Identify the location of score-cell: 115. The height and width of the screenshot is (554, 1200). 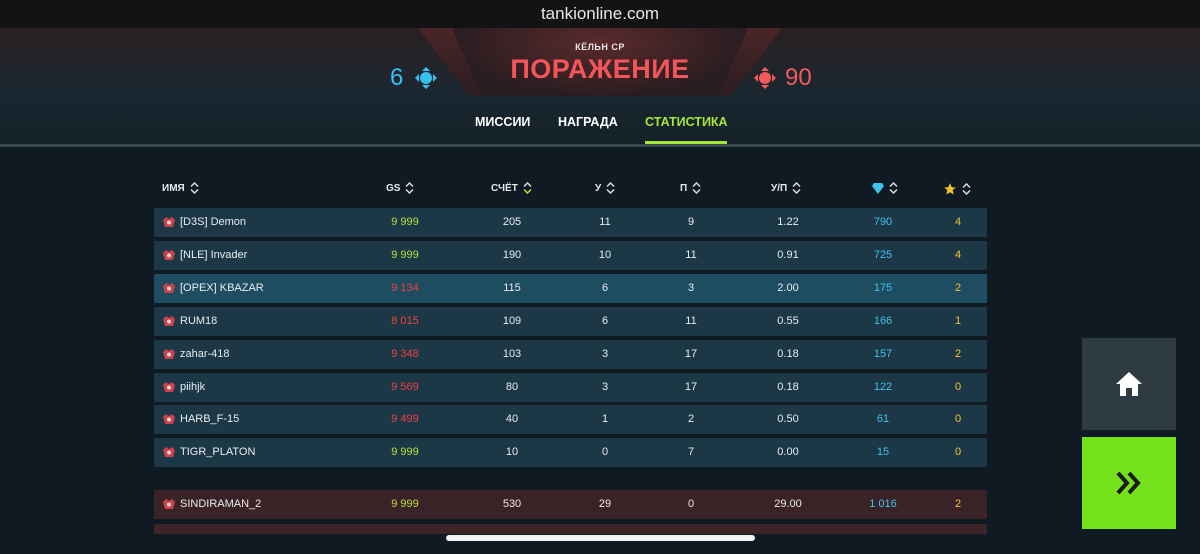
(512, 288).